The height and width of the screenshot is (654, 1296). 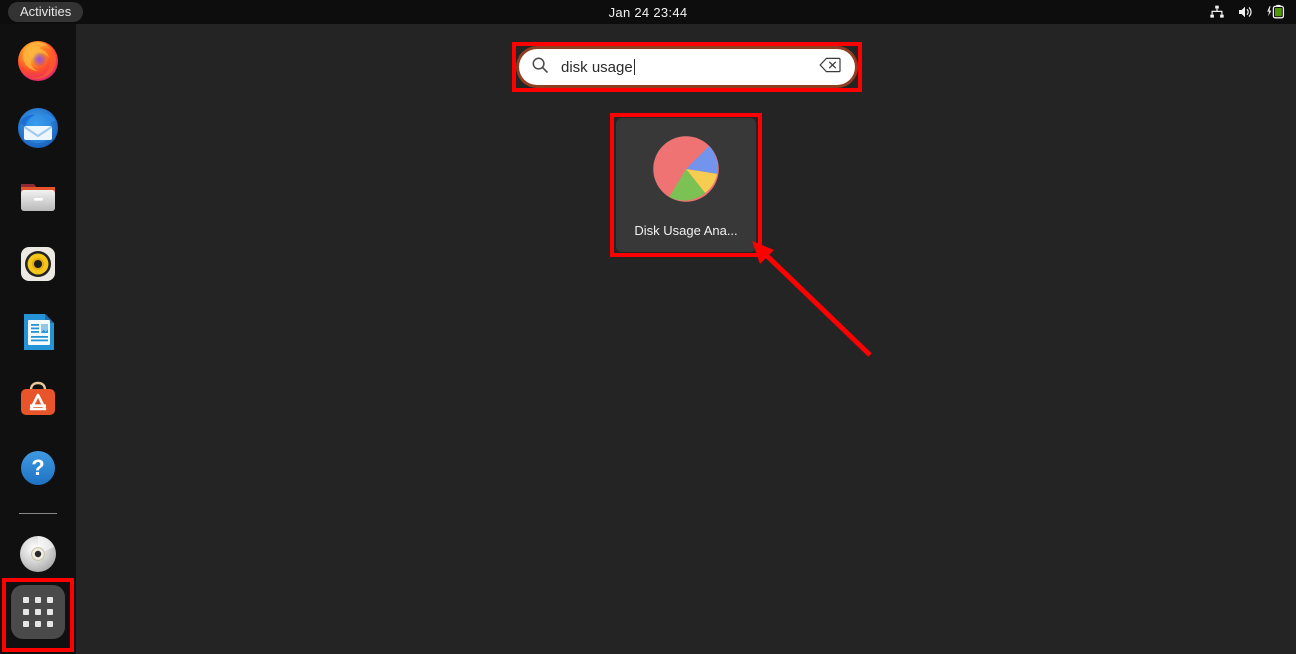 What do you see at coordinates (38, 60) in the screenshot?
I see `dock-item-firefox` at bounding box center [38, 60].